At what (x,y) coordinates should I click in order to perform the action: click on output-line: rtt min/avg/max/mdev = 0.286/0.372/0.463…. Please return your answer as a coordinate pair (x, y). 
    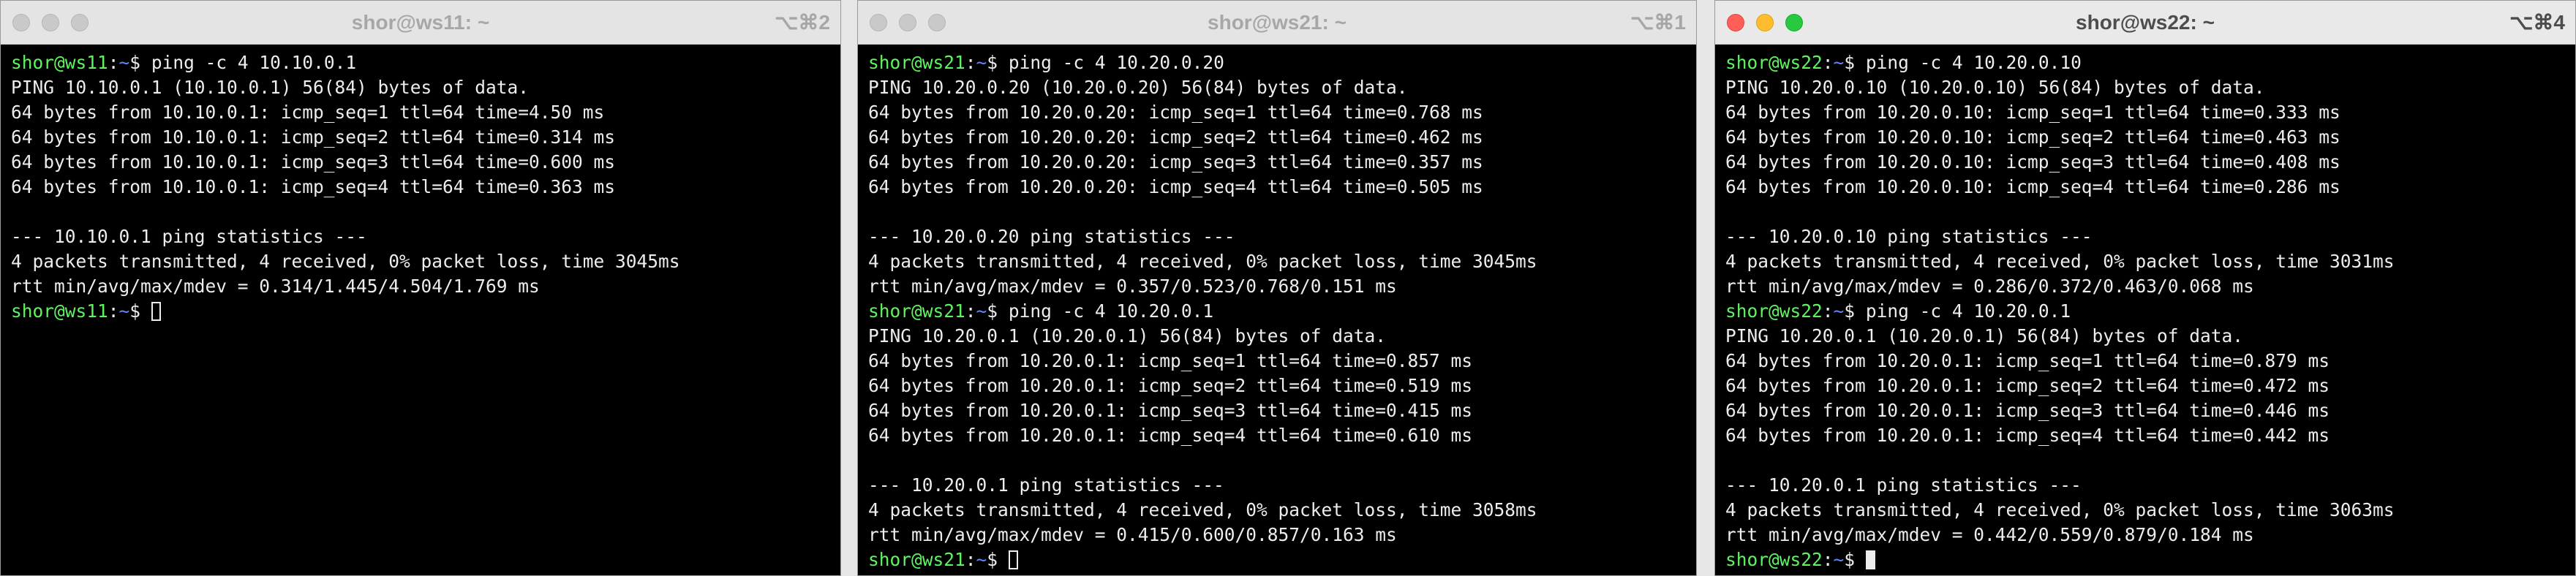
    Looking at the image, I should click on (1989, 286).